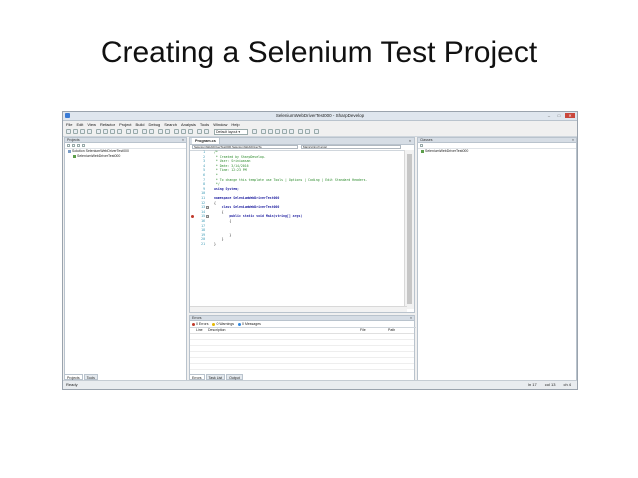  I want to click on collapse-all-icon, so click(68, 145).